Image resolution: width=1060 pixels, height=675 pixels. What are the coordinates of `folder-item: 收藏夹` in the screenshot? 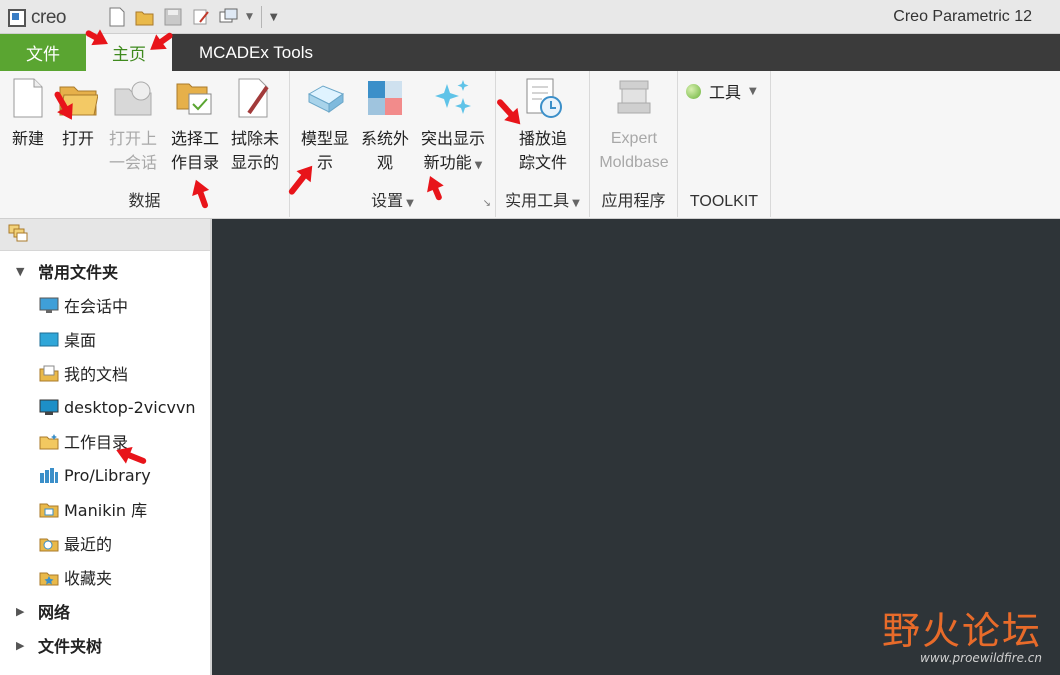 It's located at (105, 577).